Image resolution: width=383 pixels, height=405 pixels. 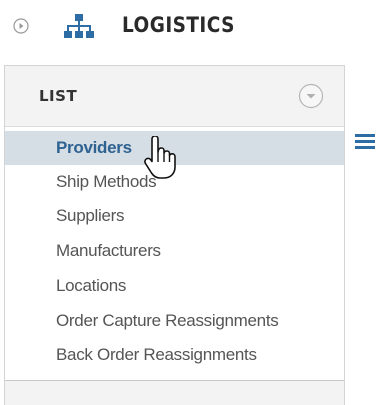 What do you see at coordinates (178, 25) in the screenshot?
I see `page-title: LOGISTICS` at bounding box center [178, 25].